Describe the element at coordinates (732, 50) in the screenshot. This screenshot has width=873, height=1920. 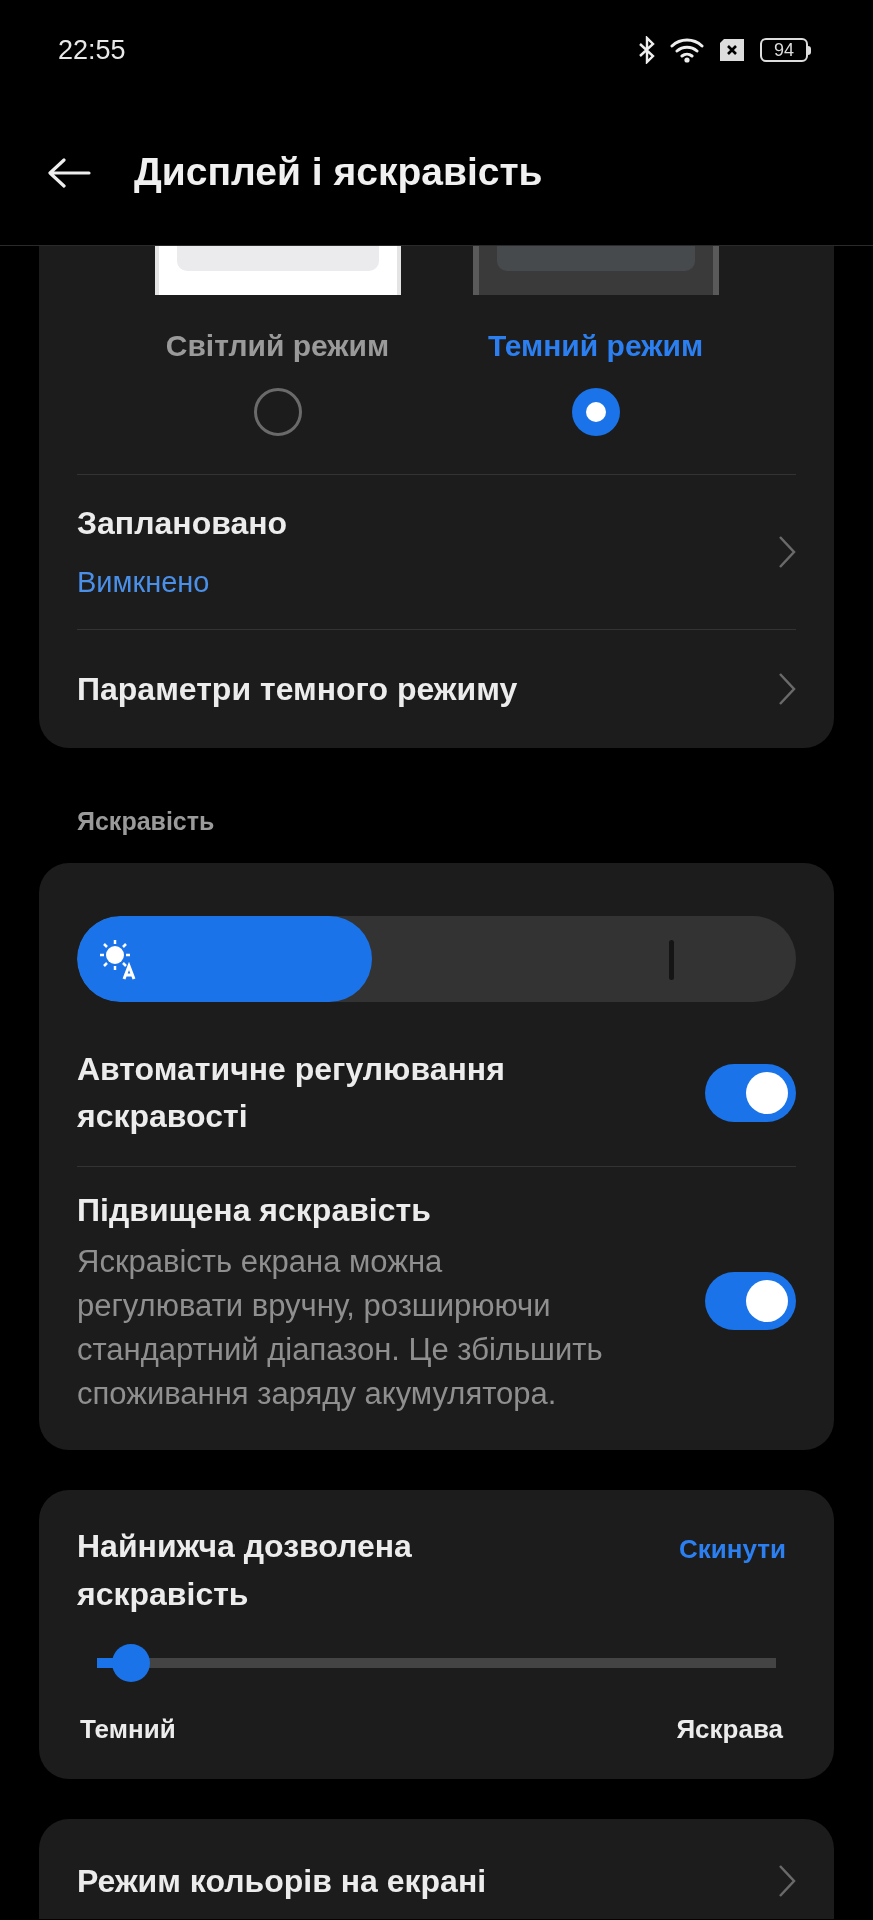
I see `no-sim-icon` at that location.